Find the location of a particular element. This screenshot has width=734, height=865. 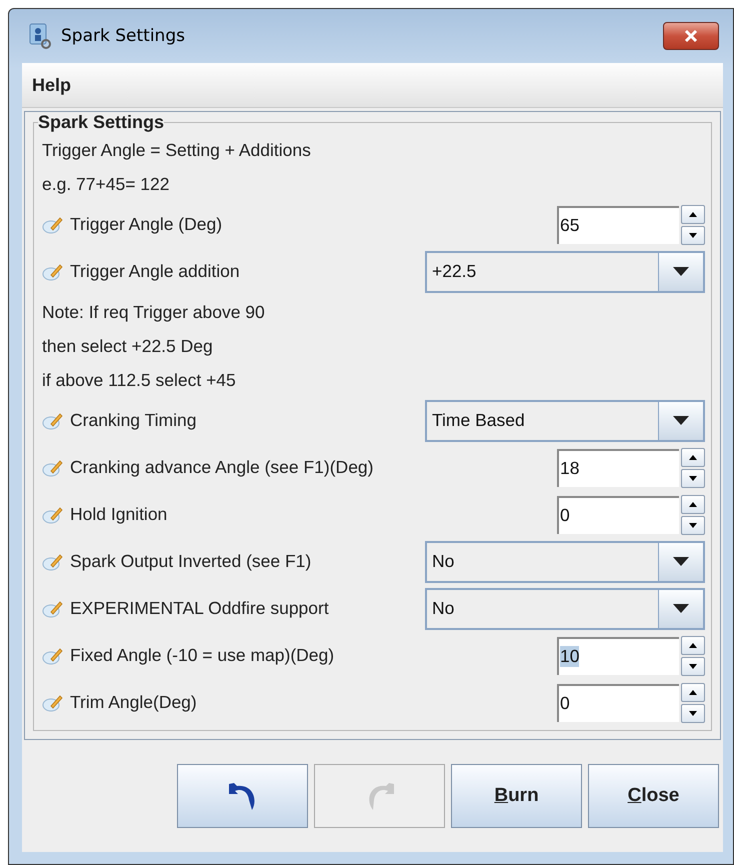

field-label: Cranking Timing is located at coordinates (134, 420).